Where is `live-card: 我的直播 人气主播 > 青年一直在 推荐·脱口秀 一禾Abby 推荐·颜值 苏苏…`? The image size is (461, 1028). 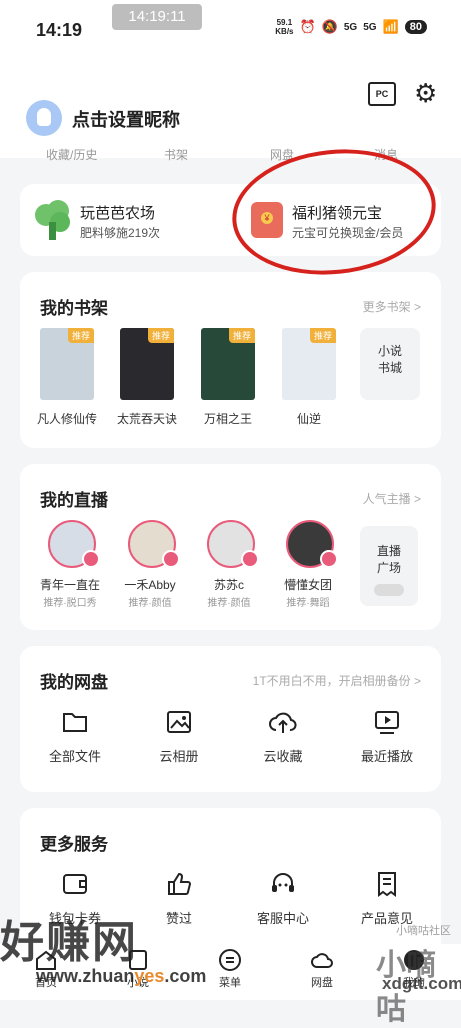 live-card: 我的直播 人气主播 > 青年一直在 推荐·脱口秀 一禾Abby 推荐·颜值 苏苏… is located at coordinates (230, 547).